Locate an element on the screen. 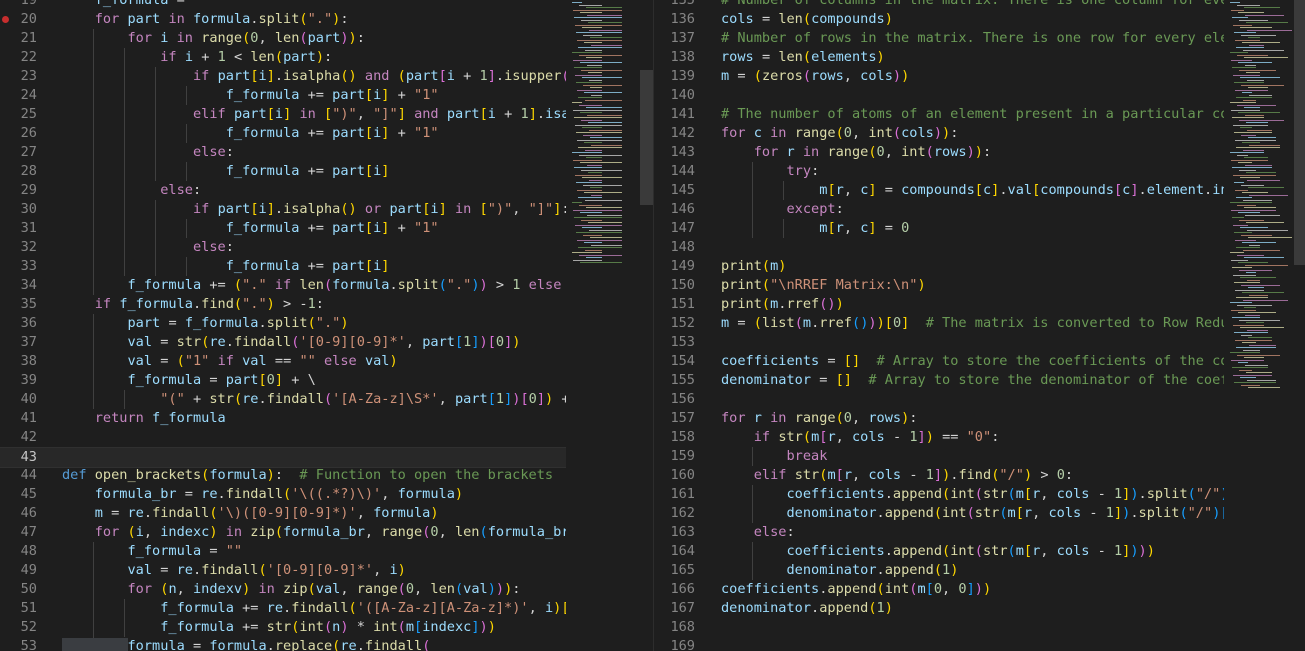 This screenshot has height=651, width=1305. code-text: for i in range(0, len(part)): is located at coordinates (213, 38).